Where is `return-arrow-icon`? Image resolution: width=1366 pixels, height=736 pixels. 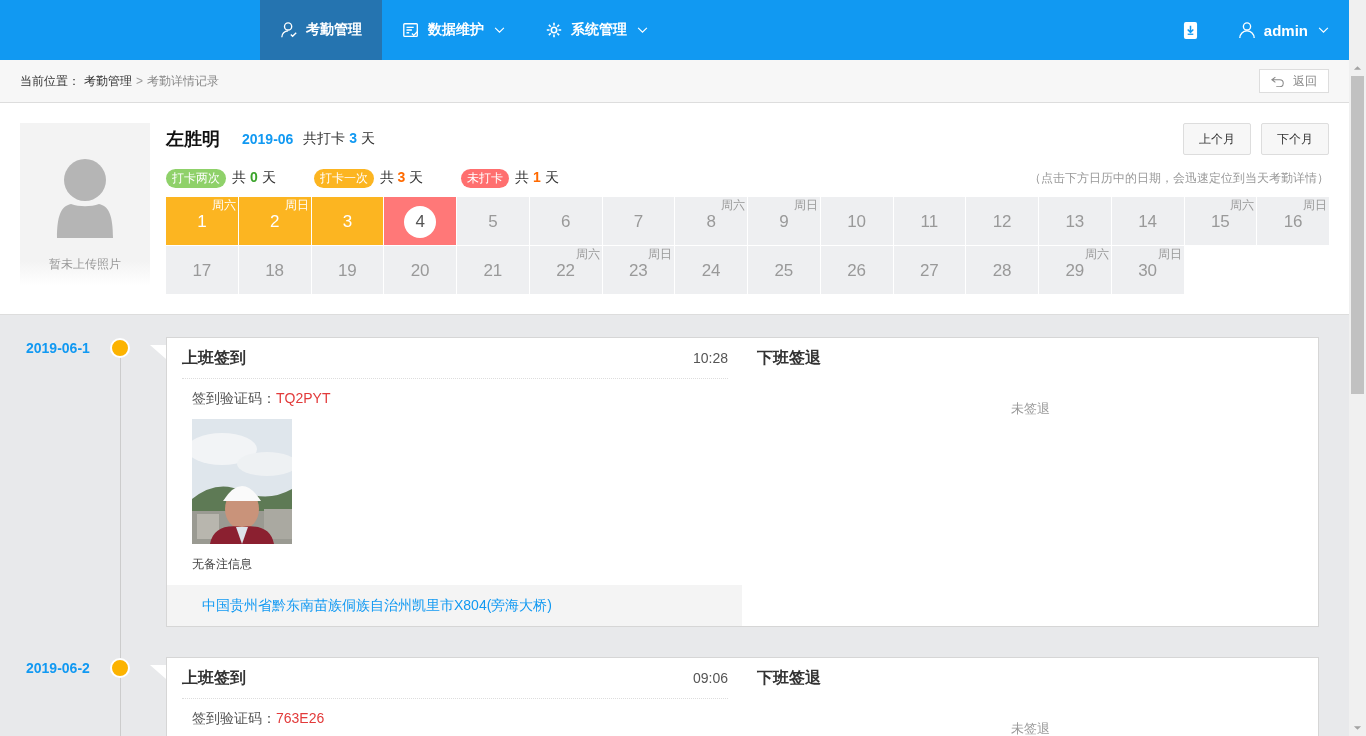 return-arrow-icon is located at coordinates (1278, 81).